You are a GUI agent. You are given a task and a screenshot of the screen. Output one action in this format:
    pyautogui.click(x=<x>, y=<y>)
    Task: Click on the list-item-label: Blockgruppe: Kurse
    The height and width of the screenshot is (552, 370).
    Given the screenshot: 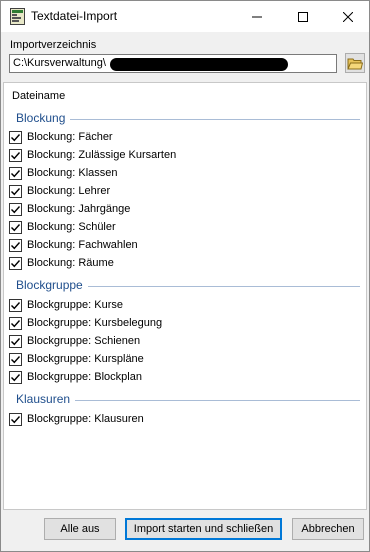 What is the action you would take?
    pyautogui.click(x=75, y=305)
    